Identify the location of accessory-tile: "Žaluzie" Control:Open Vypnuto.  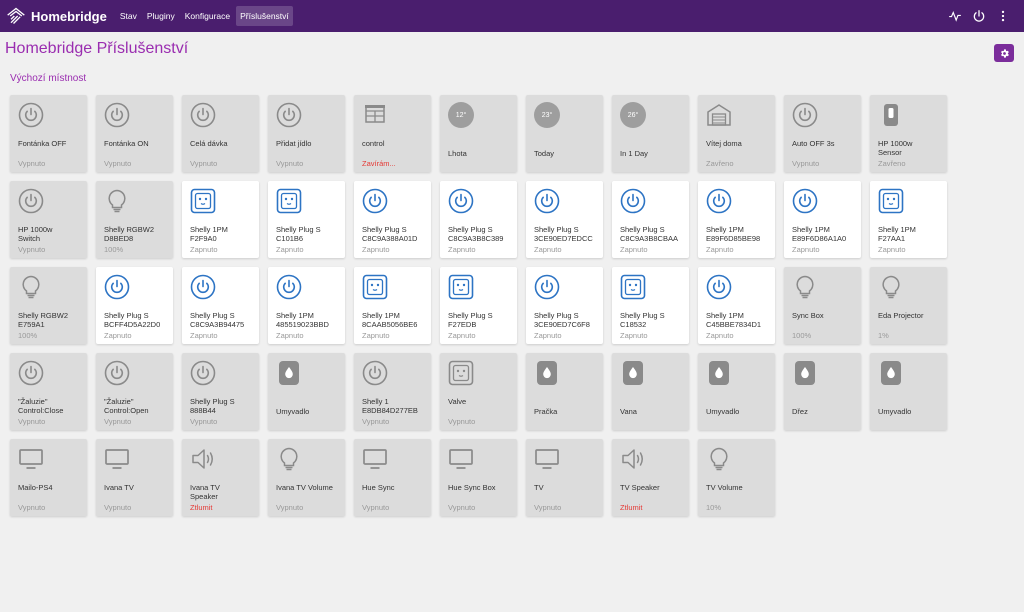
(134, 391).